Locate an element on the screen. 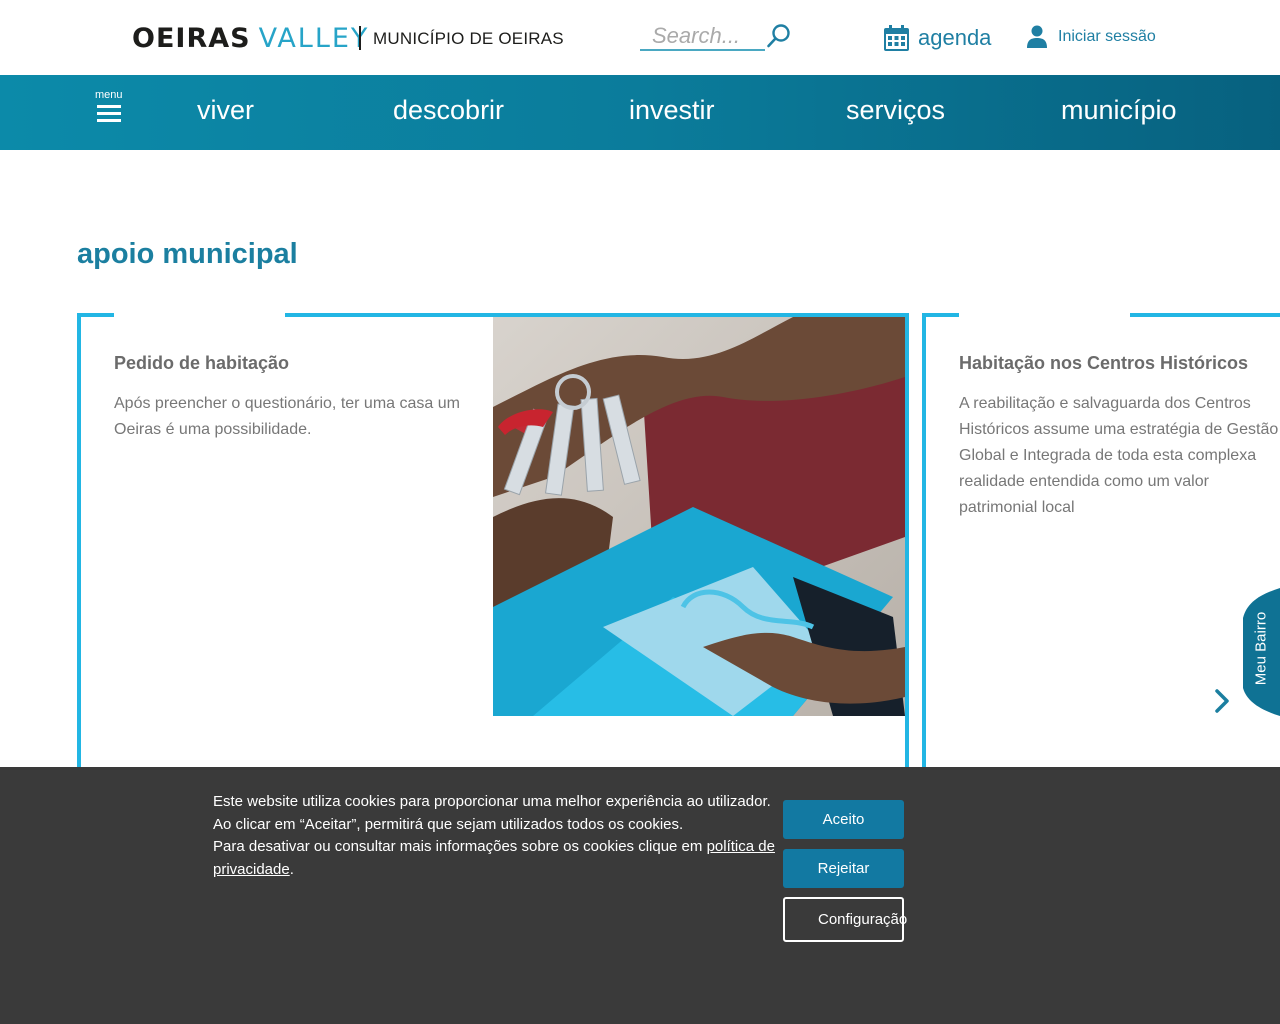  meu-bairro-tab: Meu Bairro is located at coordinates (1260, 652).